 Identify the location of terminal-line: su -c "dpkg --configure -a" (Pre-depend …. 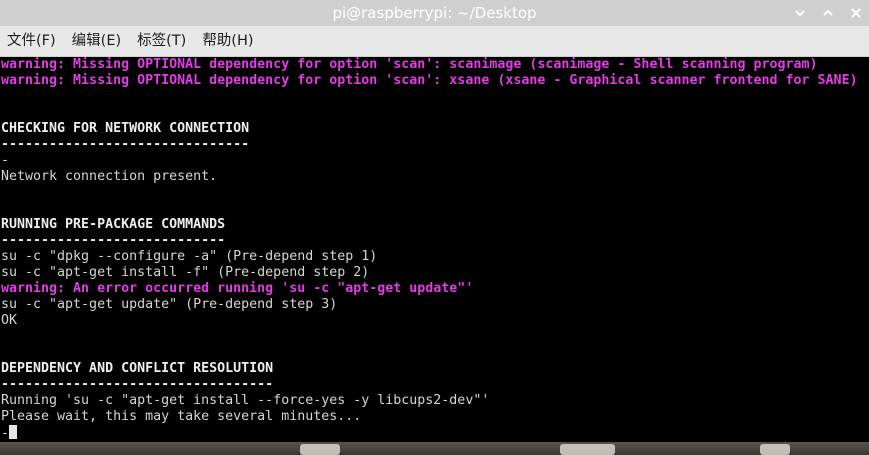
(434, 257).